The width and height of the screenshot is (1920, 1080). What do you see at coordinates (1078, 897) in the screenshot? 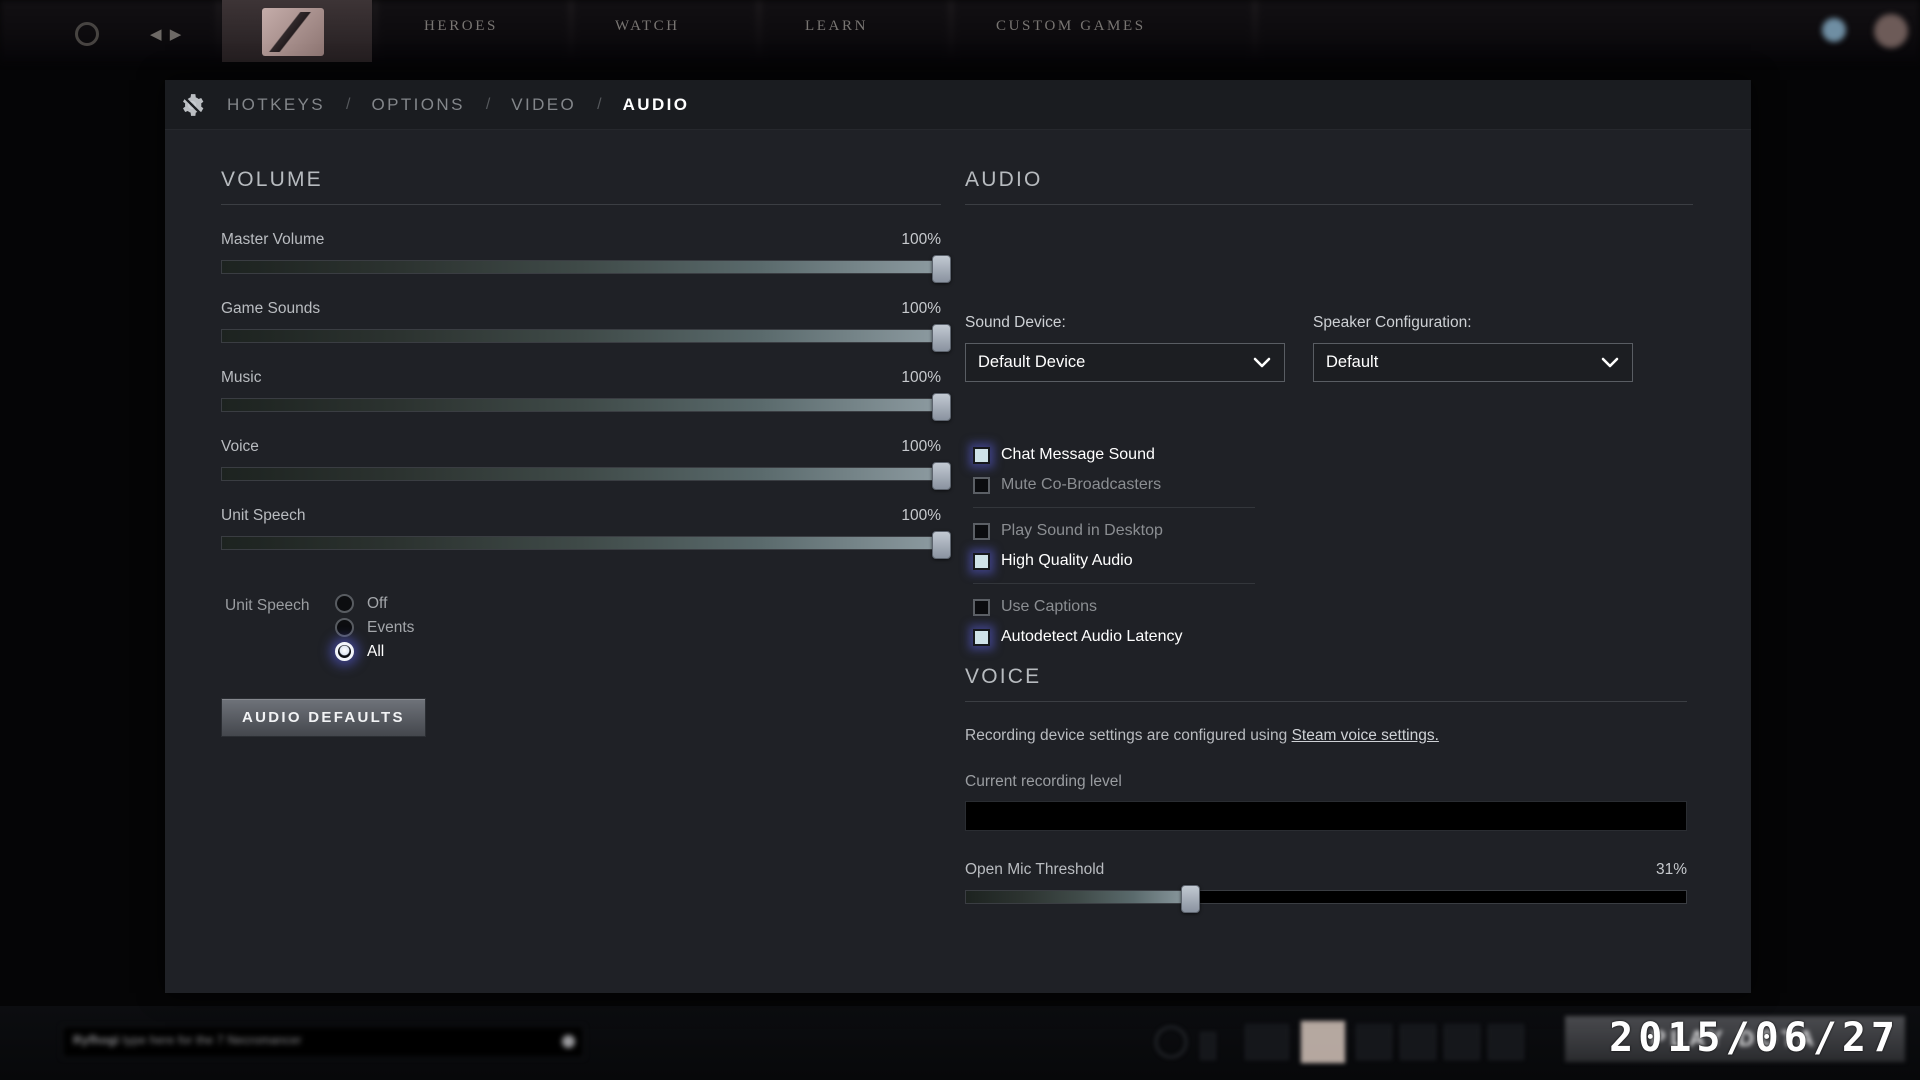
I see `open-mic-threshold-fill` at bounding box center [1078, 897].